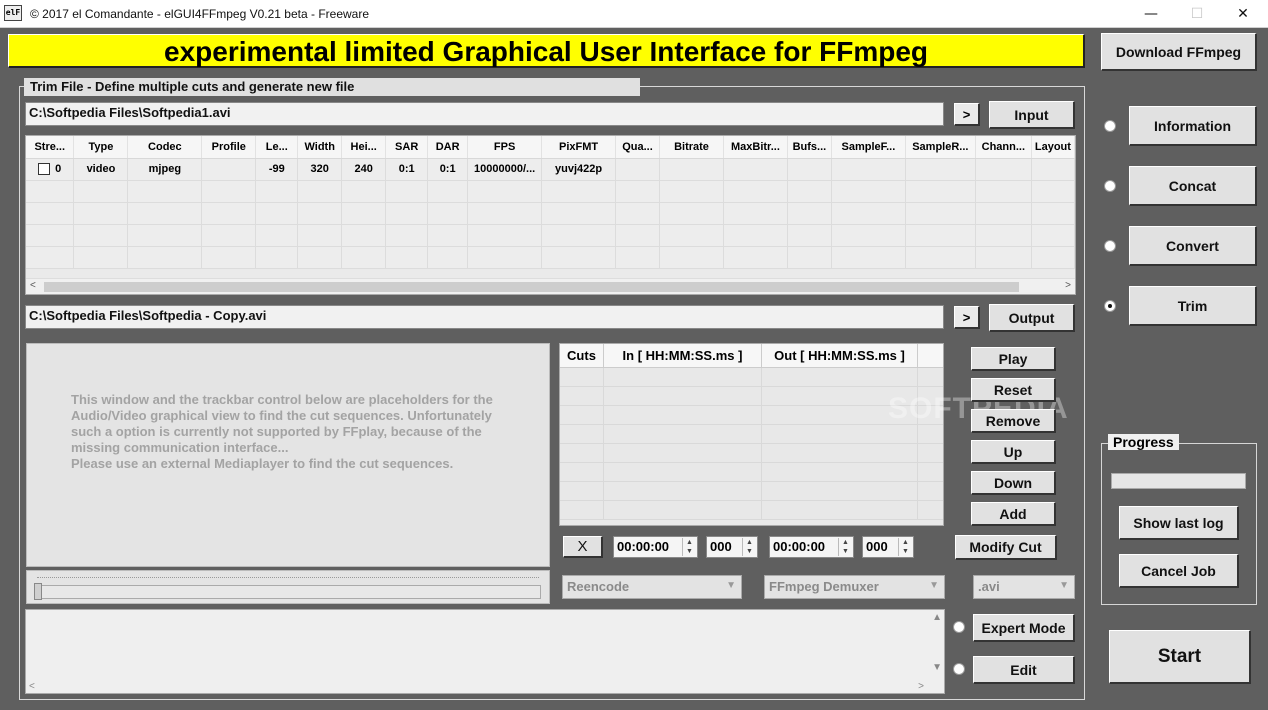 This screenshot has height=710, width=1268. I want to click on streams-hscrollbar: < >, so click(550, 286).